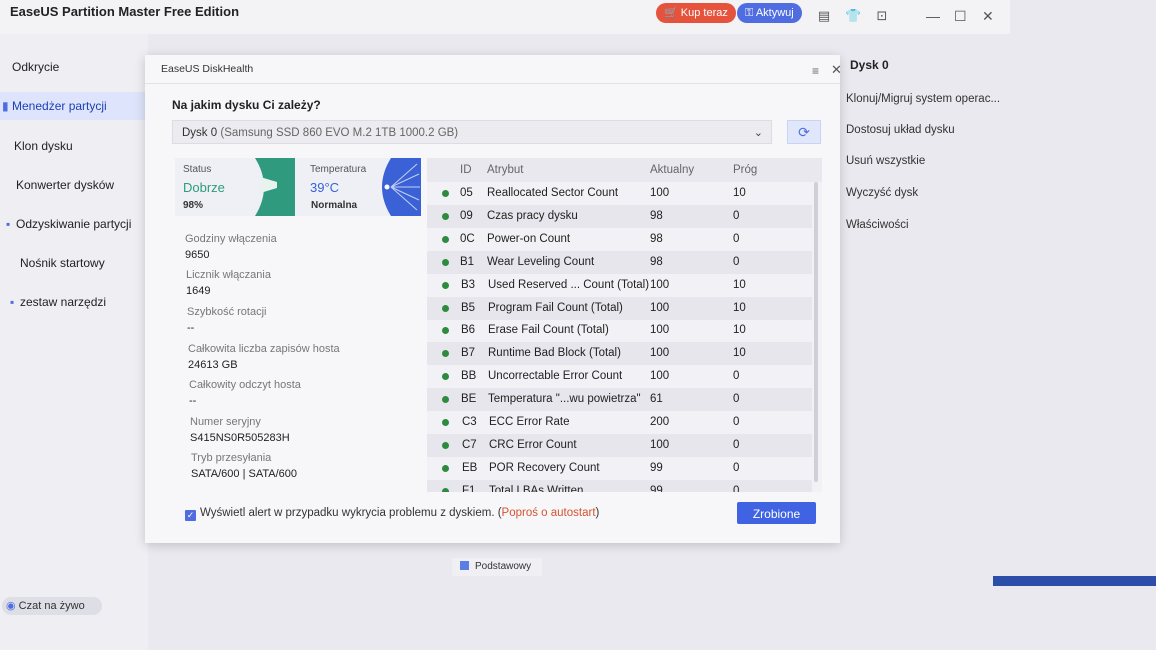 The width and height of the screenshot is (1156, 650). I want to click on table-scrollbar, so click(816, 332).